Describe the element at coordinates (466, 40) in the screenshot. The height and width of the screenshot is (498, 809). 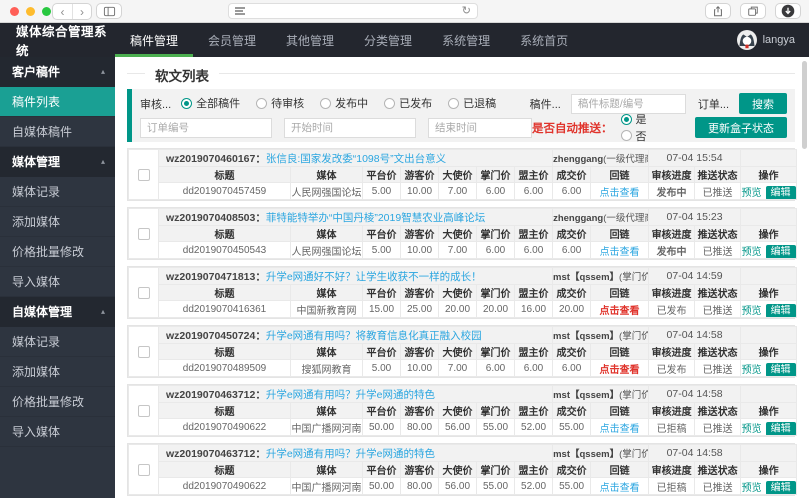
I see `nav-tab: 系统管理` at that location.